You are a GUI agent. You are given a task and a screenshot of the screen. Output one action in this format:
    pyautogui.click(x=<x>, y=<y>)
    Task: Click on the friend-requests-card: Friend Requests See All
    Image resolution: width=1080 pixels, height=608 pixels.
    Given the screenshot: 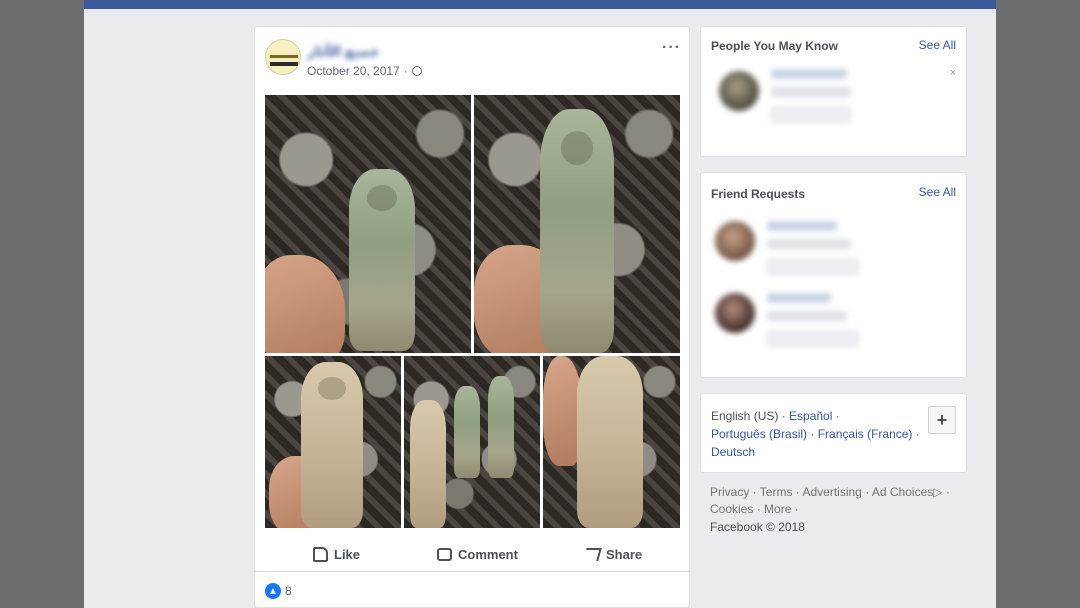 What is the action you would take?
    pyautogui.click(x=833, y=275)
    